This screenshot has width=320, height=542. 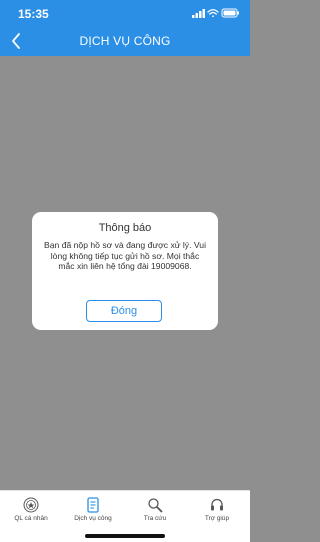 I want to click on tab-label: QL cá nhân, so click(x=31, y=518).